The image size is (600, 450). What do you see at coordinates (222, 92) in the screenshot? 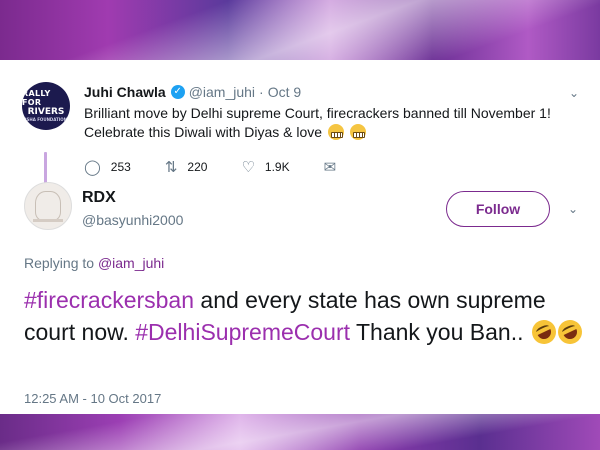
I see `author-handle: @iam_juhi` at bounding box center [222, 92].